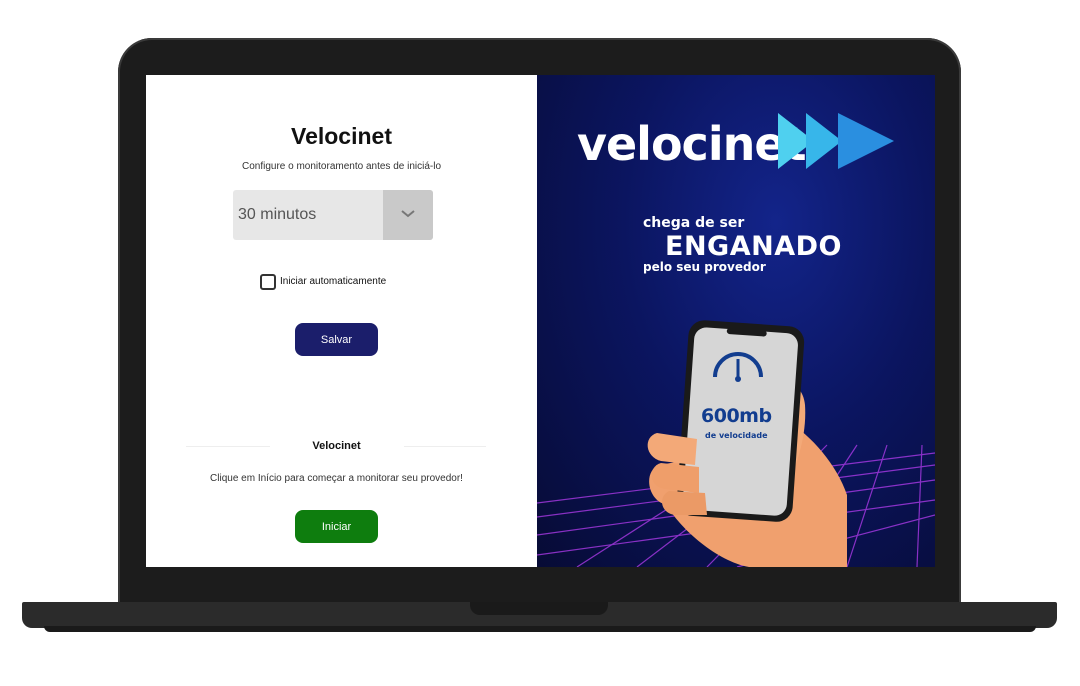 The image size is (1080, 686). Describe the element at coordinates (747, 443) in the screenshot. I see `hand-with-phone-illustration` at that location.